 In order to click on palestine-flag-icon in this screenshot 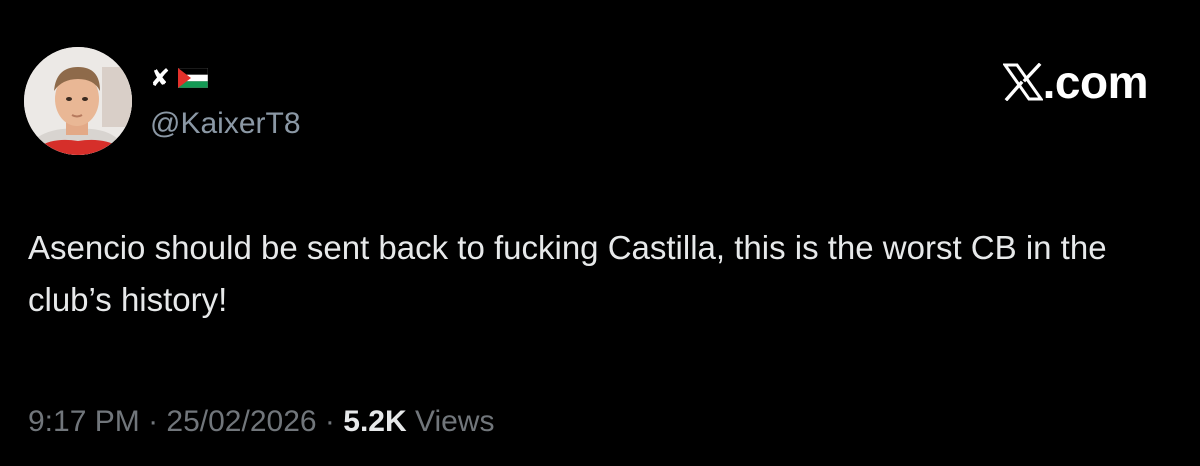, I will do `click(193, 78)`.